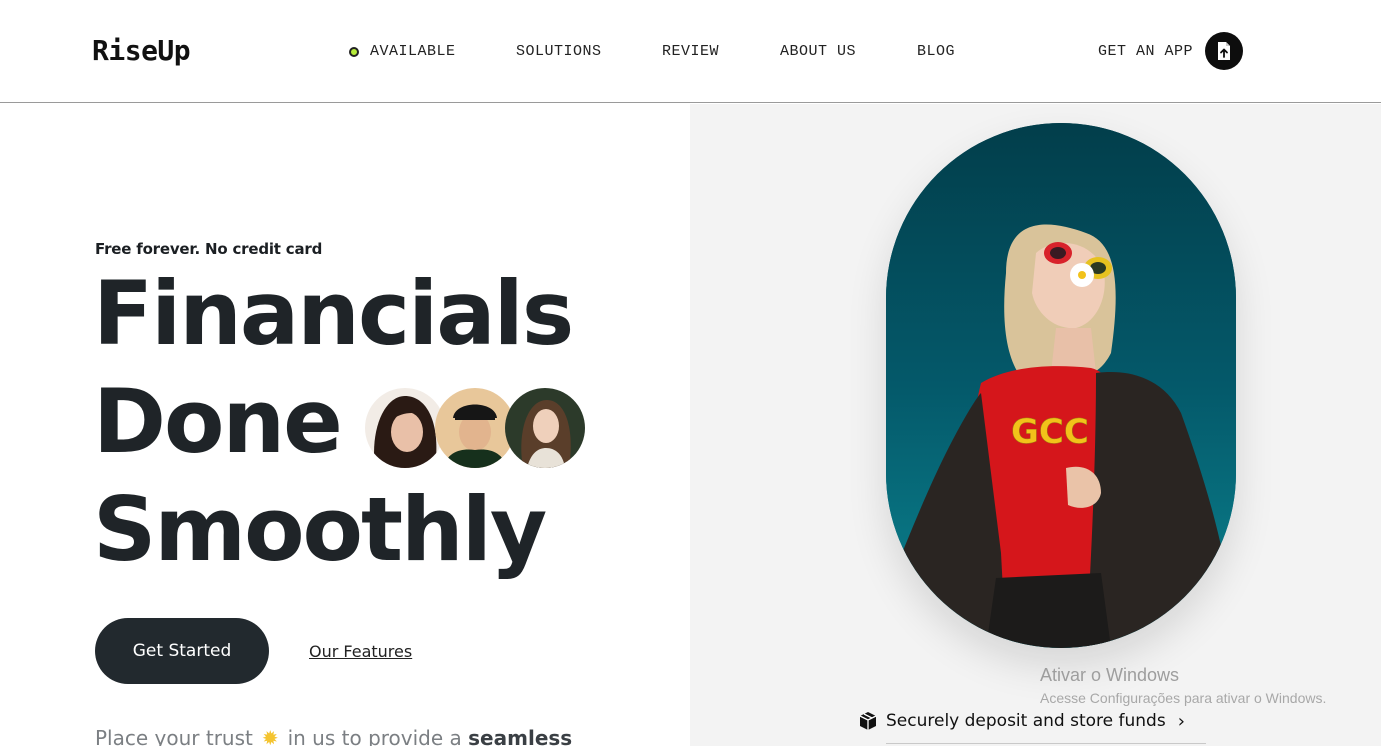 The width and height of the screenshot is (1381, 746). I want to click on hero-headline-line-2: Done, so click(218, 421).